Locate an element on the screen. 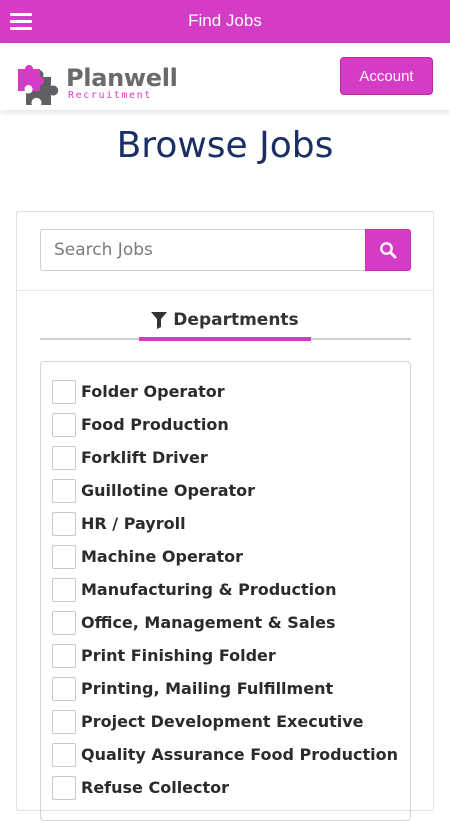  department-label: Machine Operator is located at coordinates (162, 556).